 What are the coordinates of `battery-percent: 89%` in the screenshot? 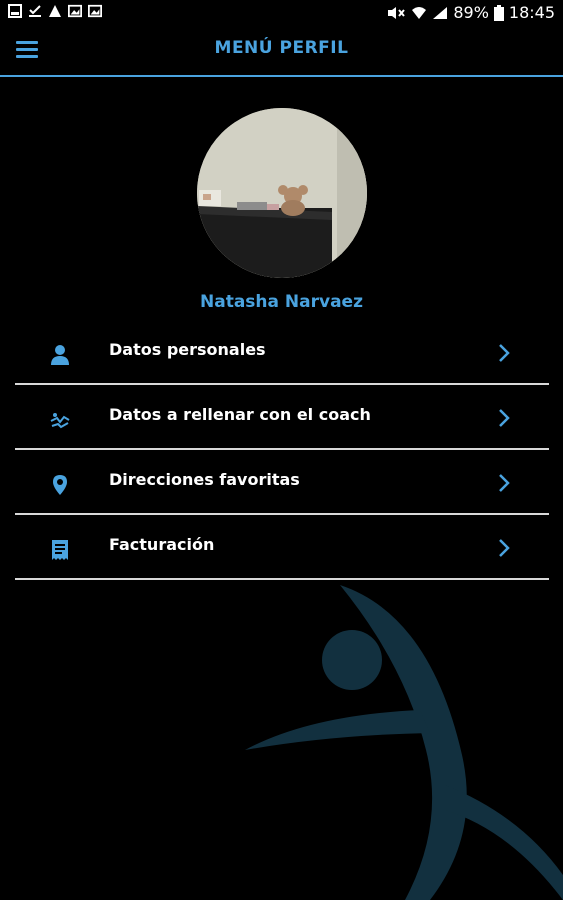 It's located at (471, 12).